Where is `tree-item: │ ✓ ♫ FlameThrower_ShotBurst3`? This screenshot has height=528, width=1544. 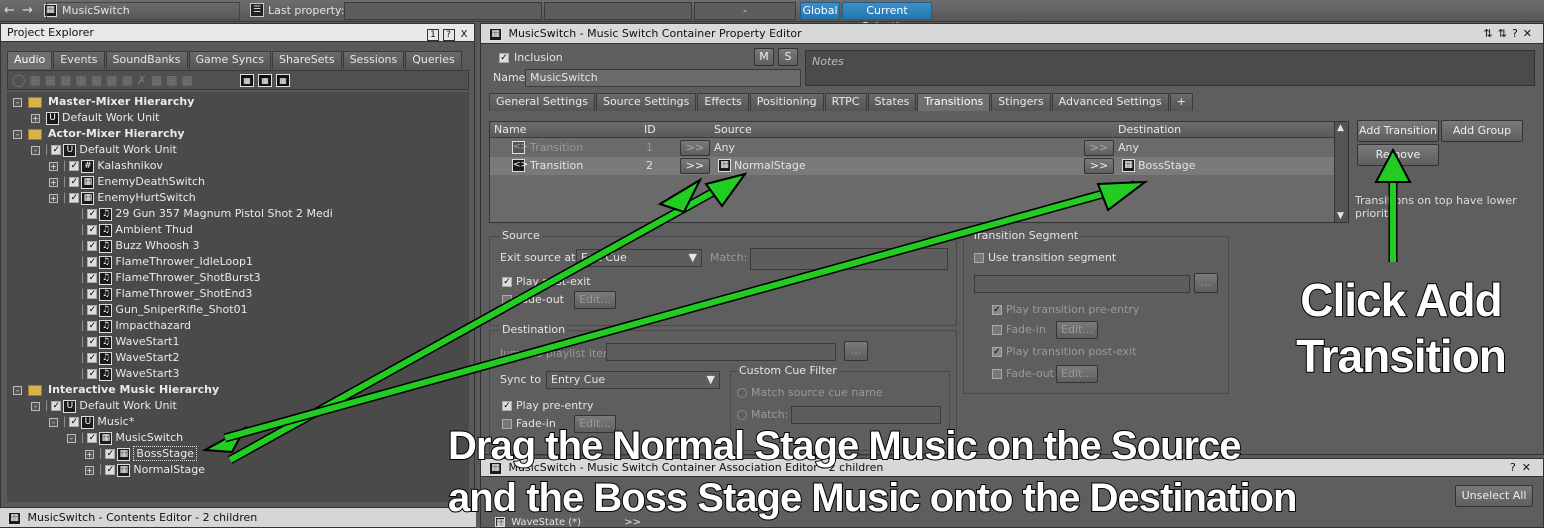
tree-item: │ ✓ ♫ FlameThrower_ShotBurst3 is located at coordinates (164, 278).